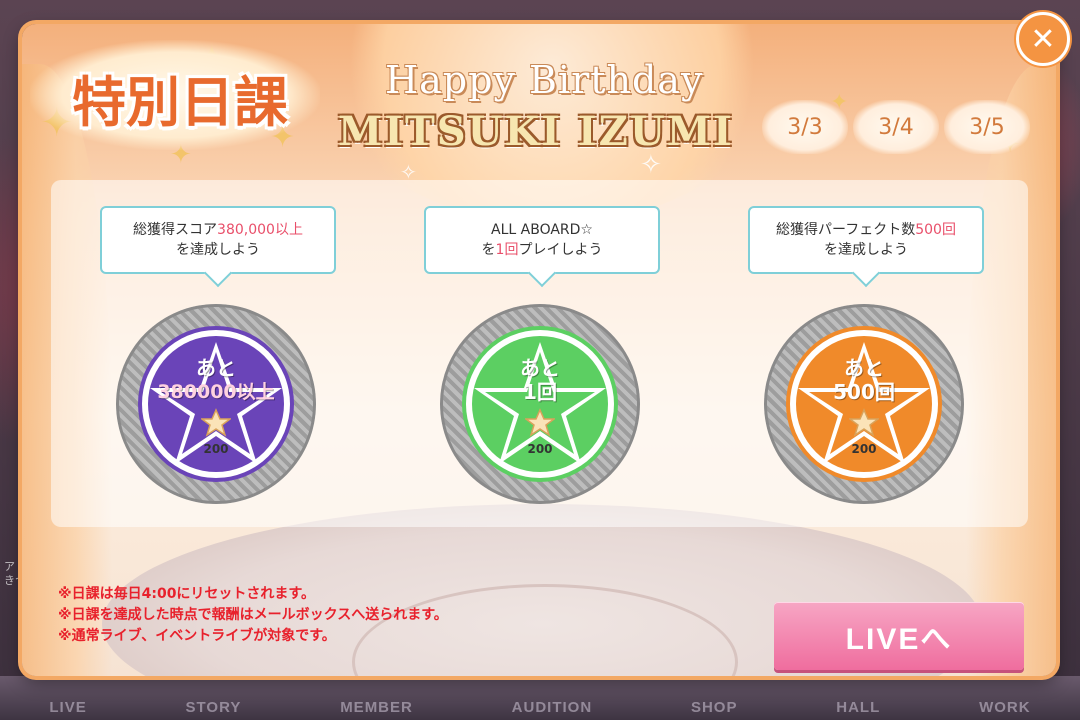  I want to click on close-button: ✕, so click(1043, 39).